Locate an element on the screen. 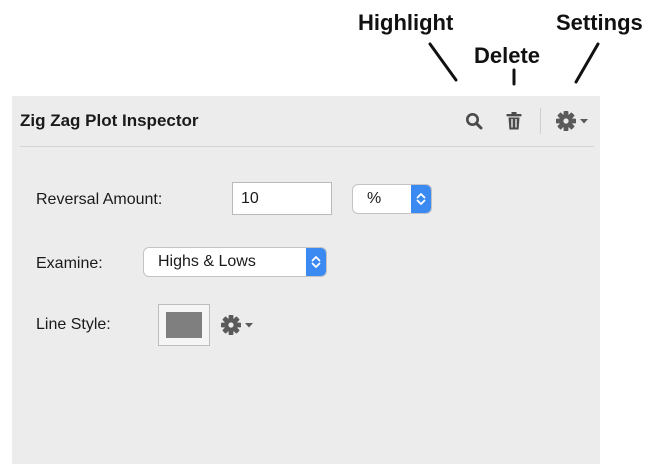 The image size is (661, 464). delete-button is located at coordinates (514, 121).